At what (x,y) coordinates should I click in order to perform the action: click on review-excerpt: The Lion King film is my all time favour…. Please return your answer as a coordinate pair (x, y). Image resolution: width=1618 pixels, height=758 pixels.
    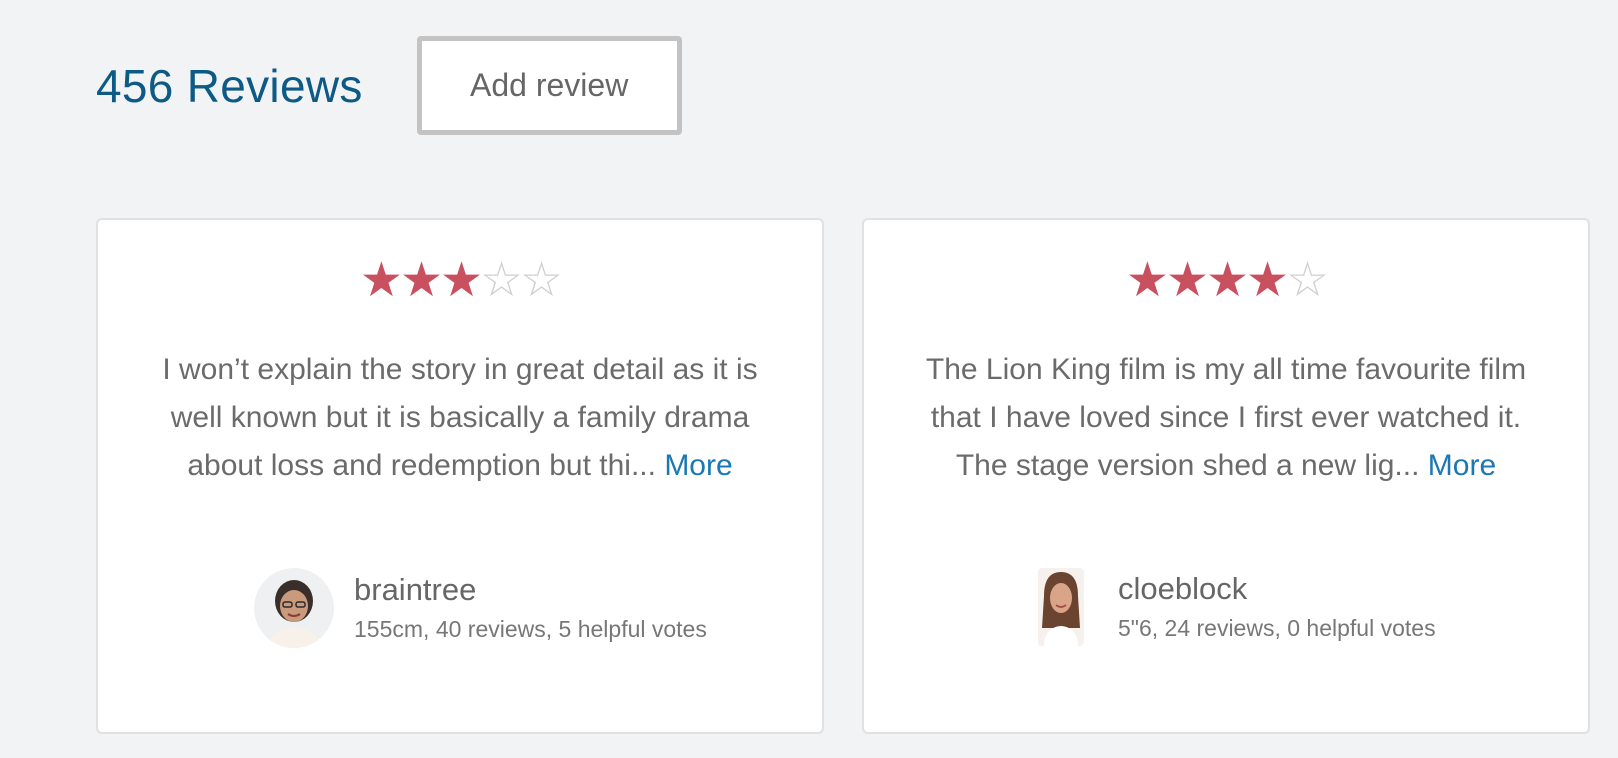
    Looking at the image, I should click on (1226, 418).